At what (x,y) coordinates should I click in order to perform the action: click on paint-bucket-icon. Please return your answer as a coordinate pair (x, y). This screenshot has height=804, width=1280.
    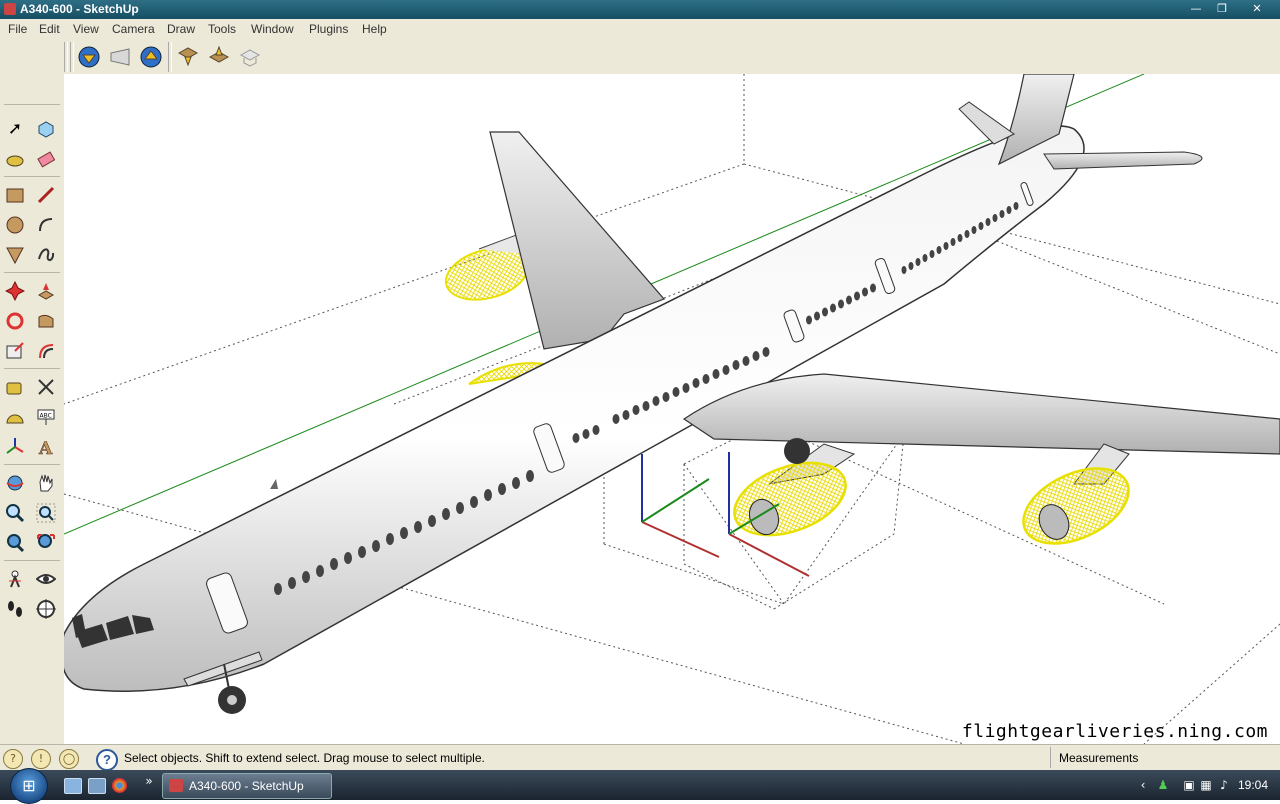
    Looking at the image, I should click on (15, 159).